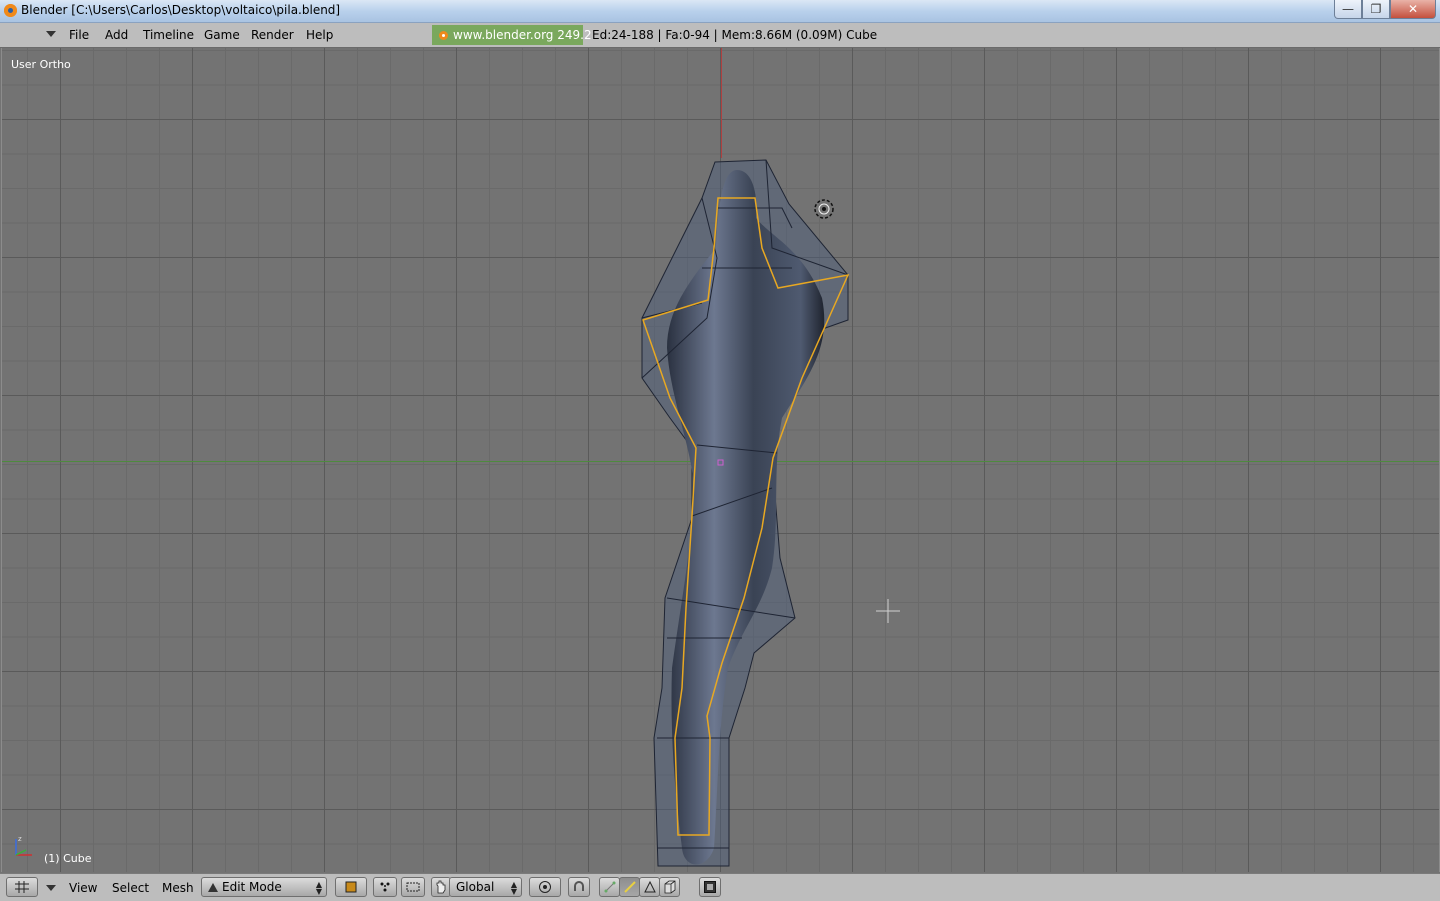 The width and height of the screenshot is (1440, 901). What do you see at coordinates (68, 858) in the screenshot?
I see `active-object-label: (1) Cube` at bounding box center [68, 858].